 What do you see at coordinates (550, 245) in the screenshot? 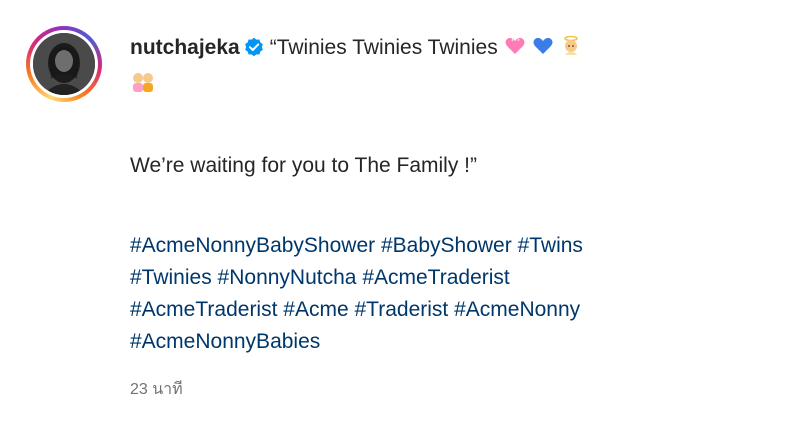
I see `hashtag-link: #Twins` at bounding box center [550, 245].